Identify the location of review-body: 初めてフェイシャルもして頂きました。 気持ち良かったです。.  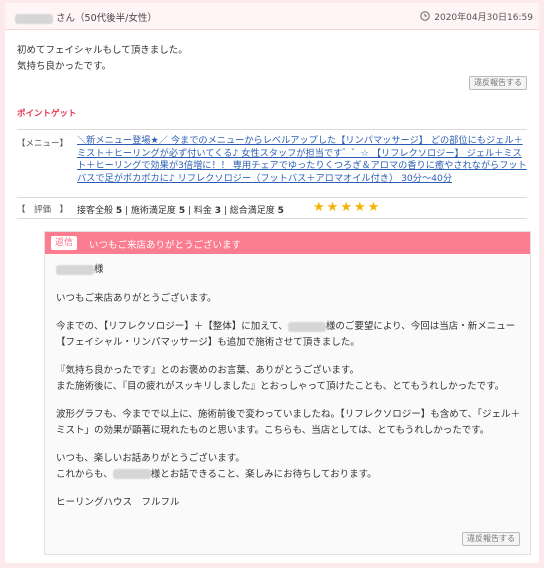
(102, 59).